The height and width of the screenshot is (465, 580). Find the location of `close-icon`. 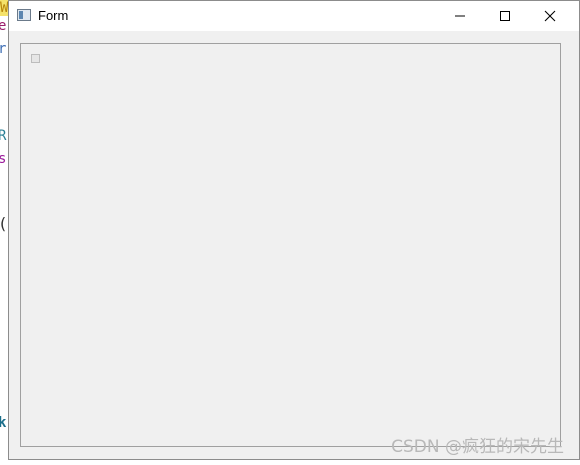

close-icon is located at coordinates (549, 16).